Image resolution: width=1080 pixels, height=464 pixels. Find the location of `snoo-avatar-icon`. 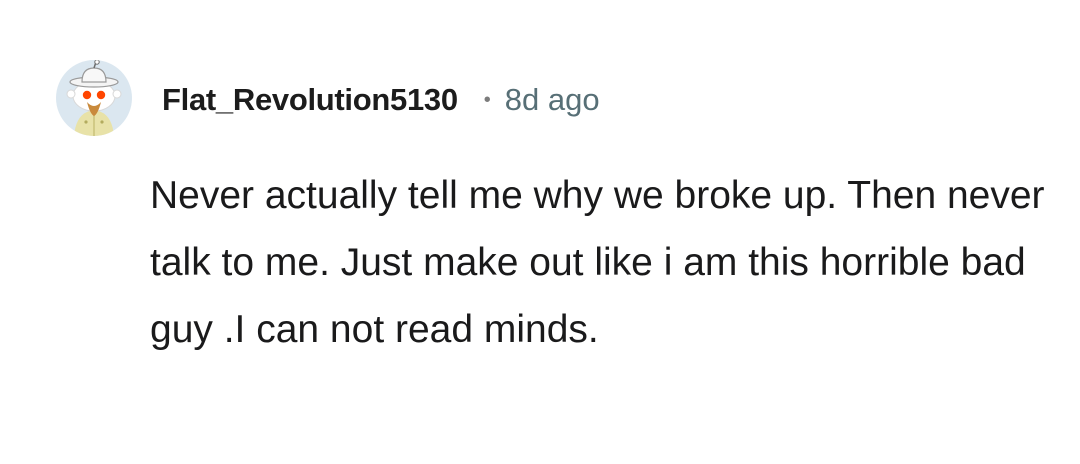

snoo-avatar-icon is located at coordinates (94, 98).